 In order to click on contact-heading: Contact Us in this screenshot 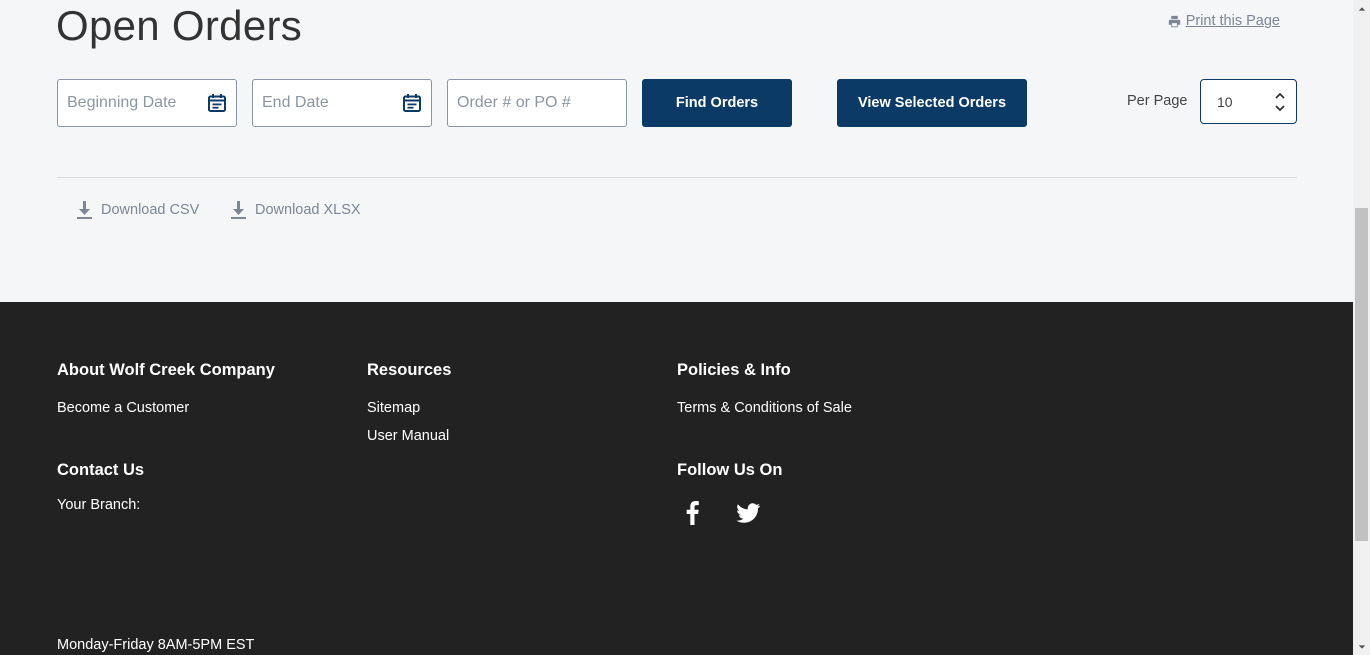, I will do `click(101, 470)`.